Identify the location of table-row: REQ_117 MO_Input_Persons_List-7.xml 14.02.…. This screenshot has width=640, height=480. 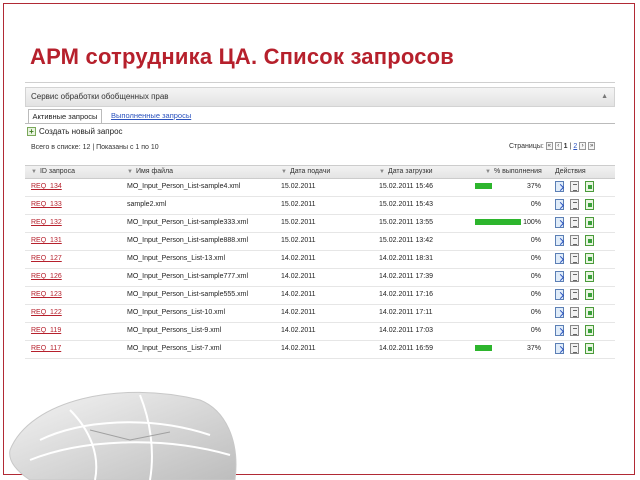
(320, 349).